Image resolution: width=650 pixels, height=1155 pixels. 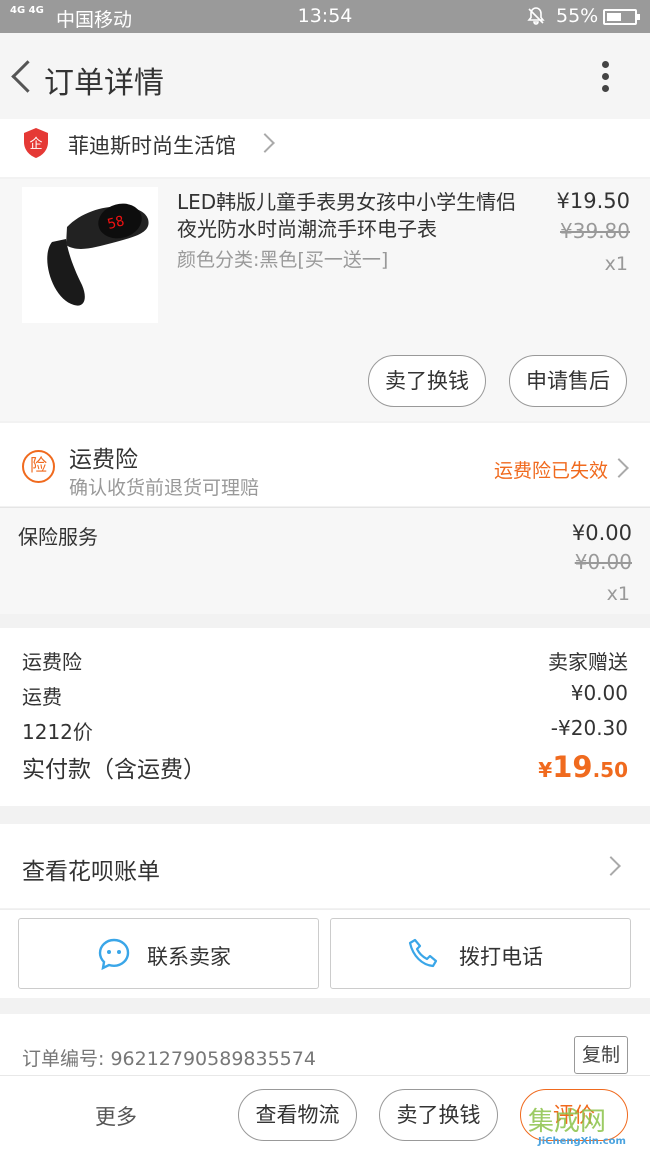 What do you see at coordinates (583, 767) in the screenshot?
I see `total-amount: ¥19.50` at bounding box center [583, 767].